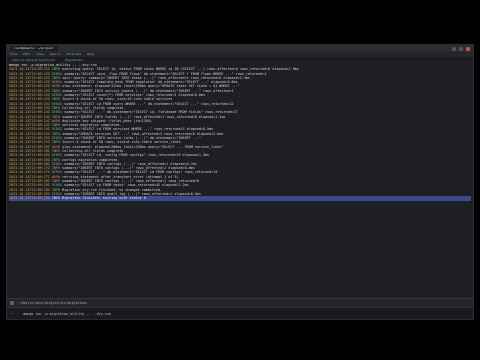  Describe the element at coordinates (34, 48) in the screenshot. I see `tab-terminal: root@ubuntu: ~/project` at that location.